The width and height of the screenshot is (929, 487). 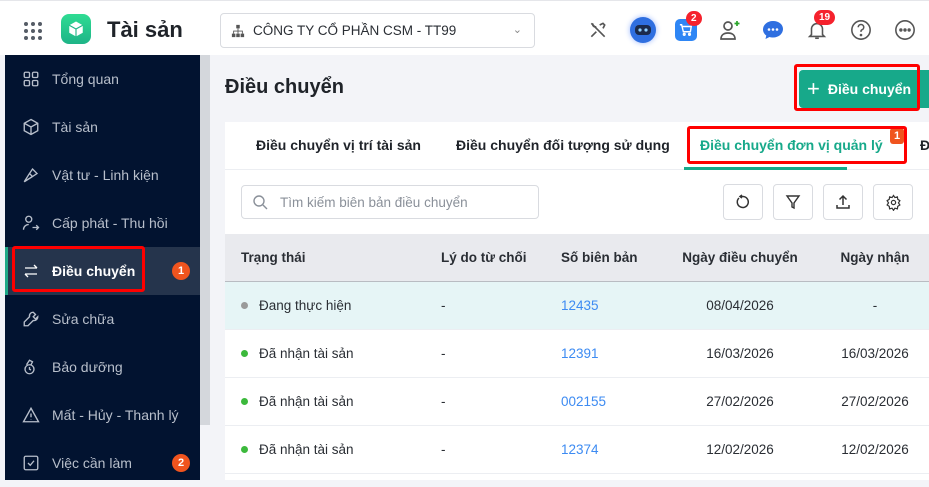 I want to click on screwdriver-icon, so click(x=31, y=175).